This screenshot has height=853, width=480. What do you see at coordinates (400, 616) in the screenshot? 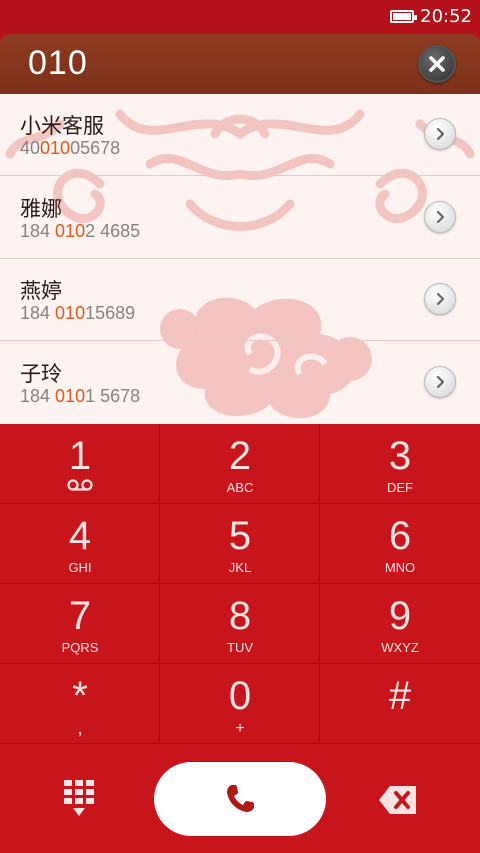
I see `key-digit: 9` at bounding box center [400, 616].